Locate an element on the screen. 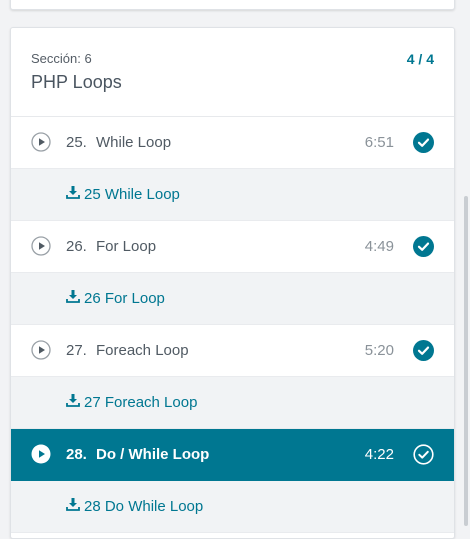 Image resolution: width=470 pixels, height=539 pixels. lesson-title: Foreach Loop is located at coordinates (142, 350).